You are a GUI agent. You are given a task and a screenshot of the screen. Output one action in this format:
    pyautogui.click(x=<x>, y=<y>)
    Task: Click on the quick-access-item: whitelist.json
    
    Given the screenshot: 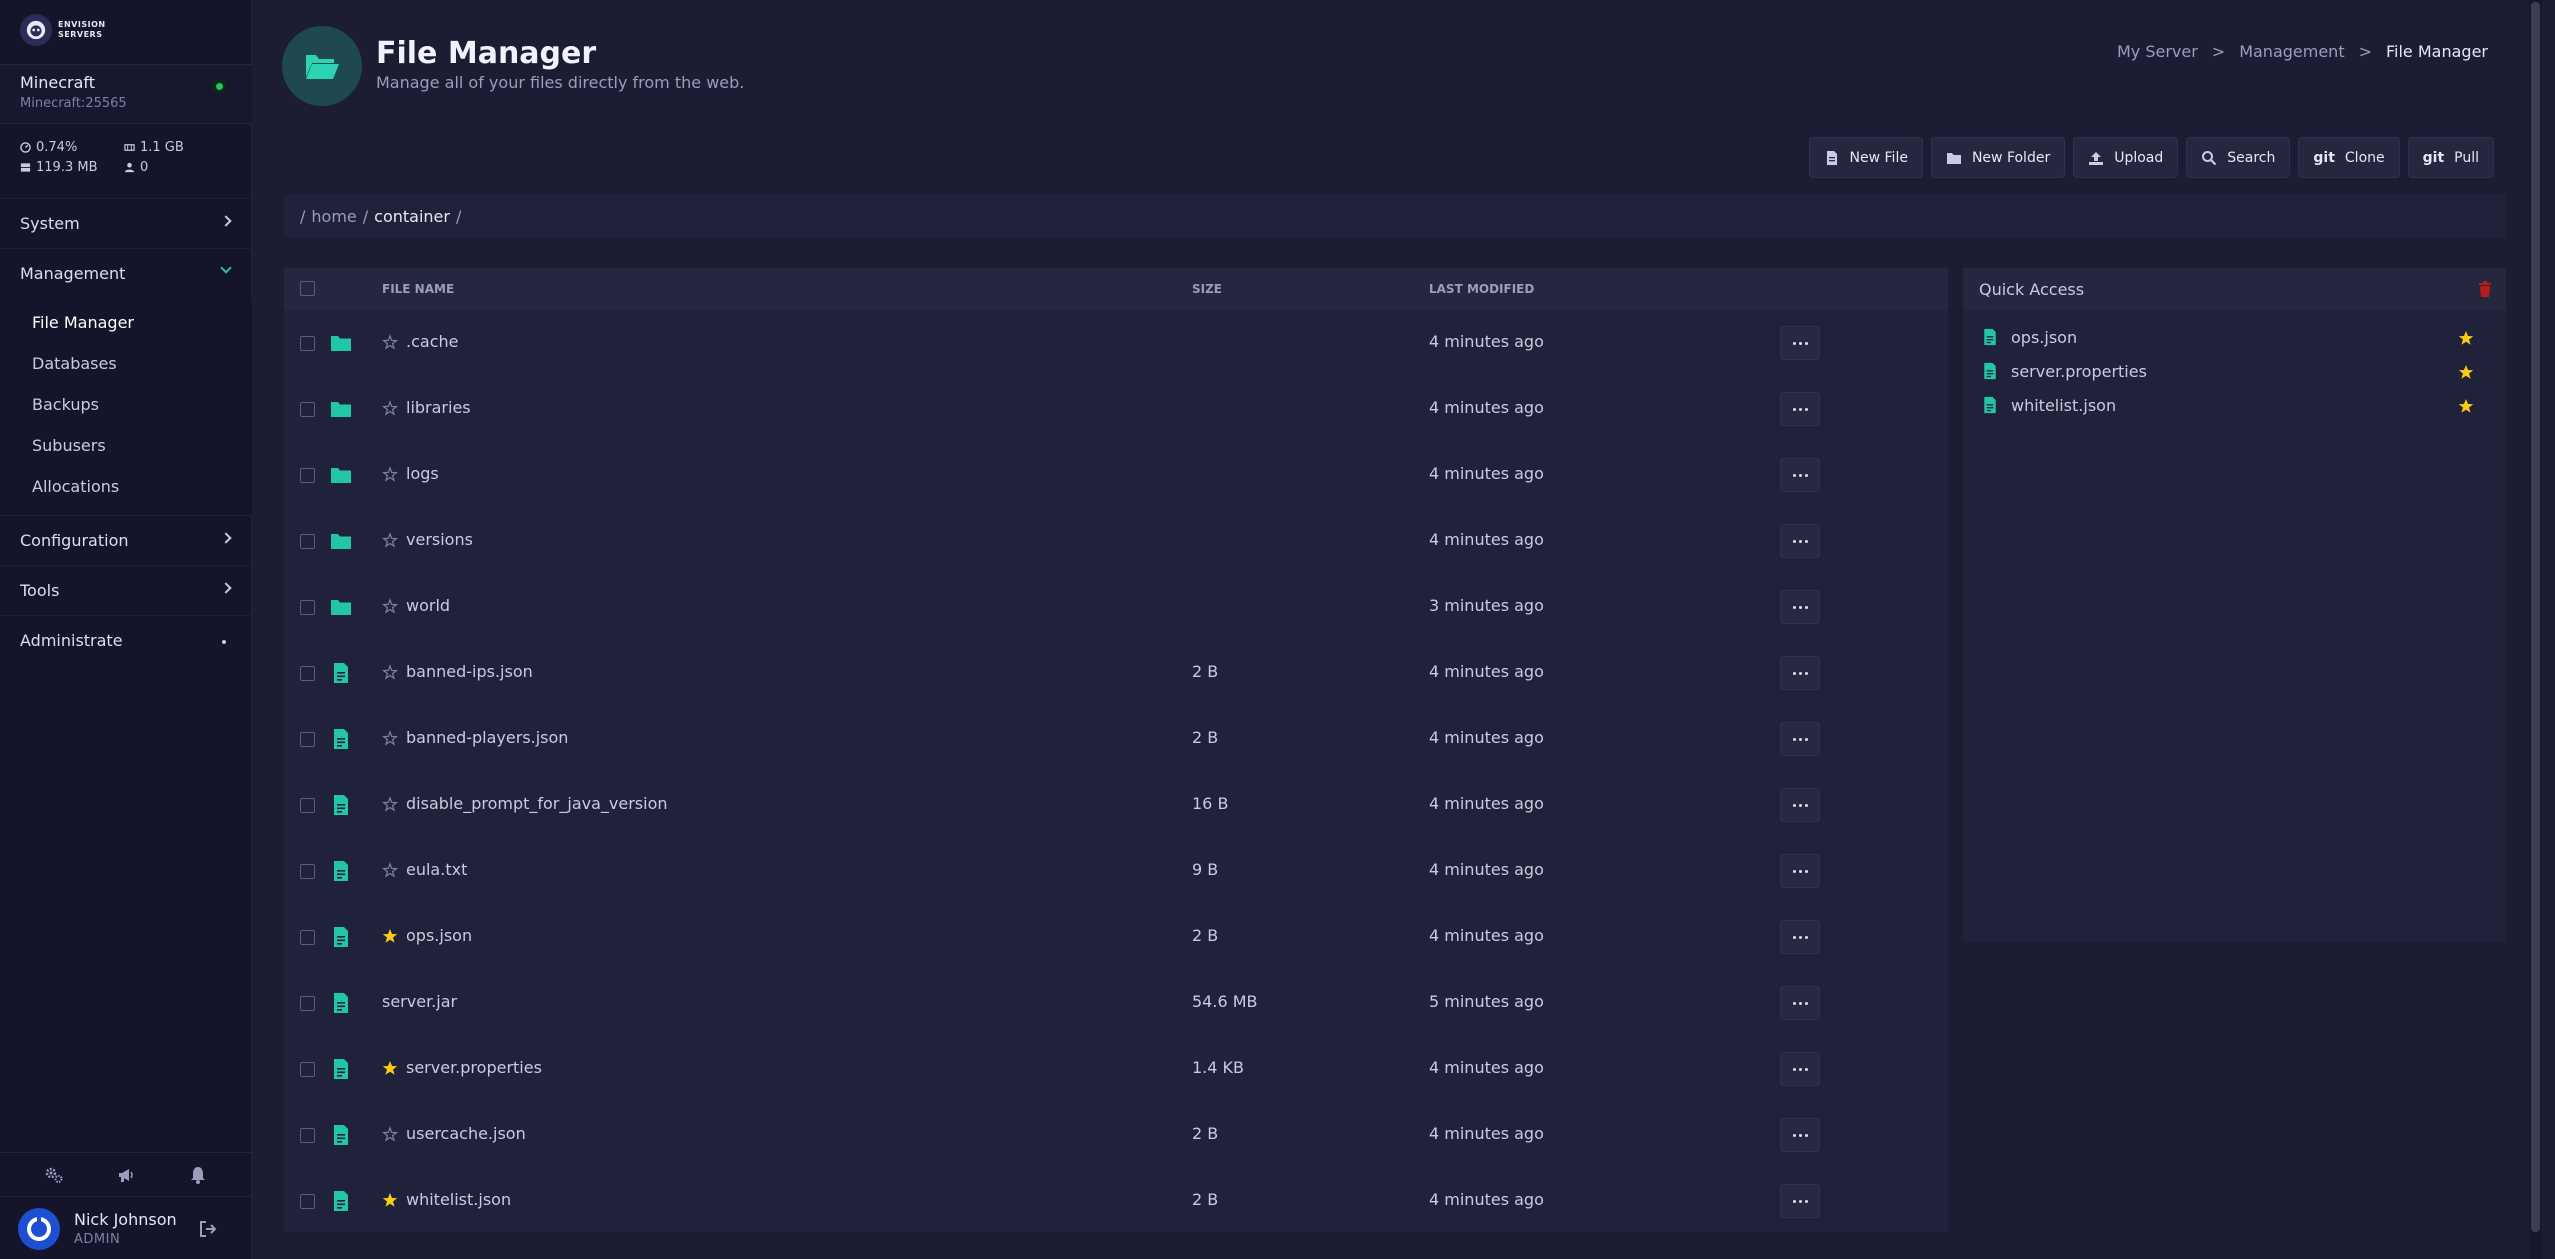 What is the action you would take?
    pyautogui.click(x=2234, y=405)
    